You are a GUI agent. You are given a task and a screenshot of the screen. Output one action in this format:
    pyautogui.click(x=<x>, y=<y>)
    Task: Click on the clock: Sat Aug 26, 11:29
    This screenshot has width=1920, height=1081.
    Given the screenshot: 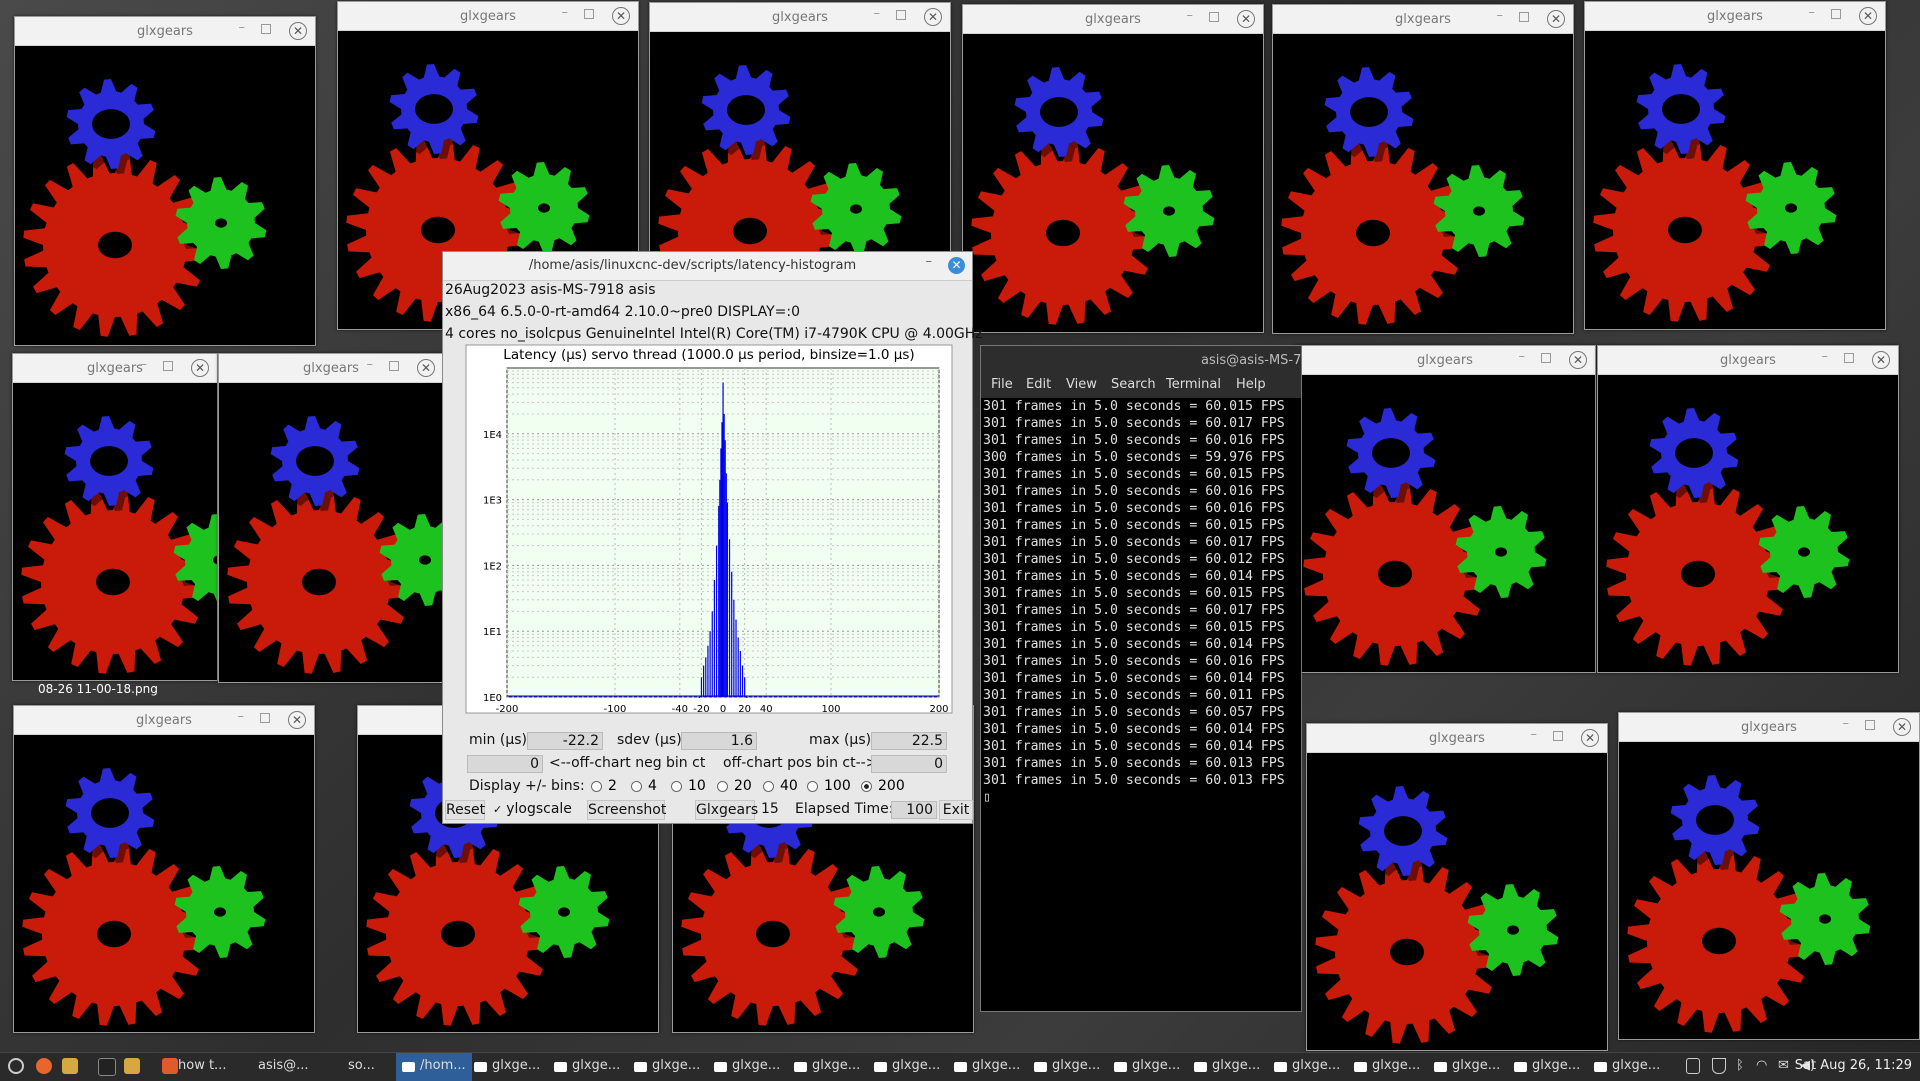 What is the action you would take?
    pyautogui.click(x=1853, y=1065)
    